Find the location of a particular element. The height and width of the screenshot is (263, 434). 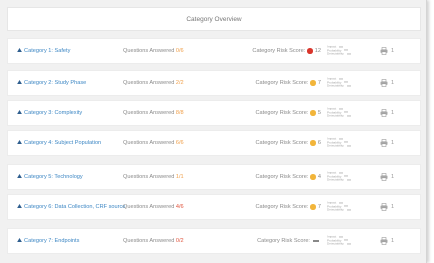

category-name: Category 3: Complexity is located at coordinates (53, 112).